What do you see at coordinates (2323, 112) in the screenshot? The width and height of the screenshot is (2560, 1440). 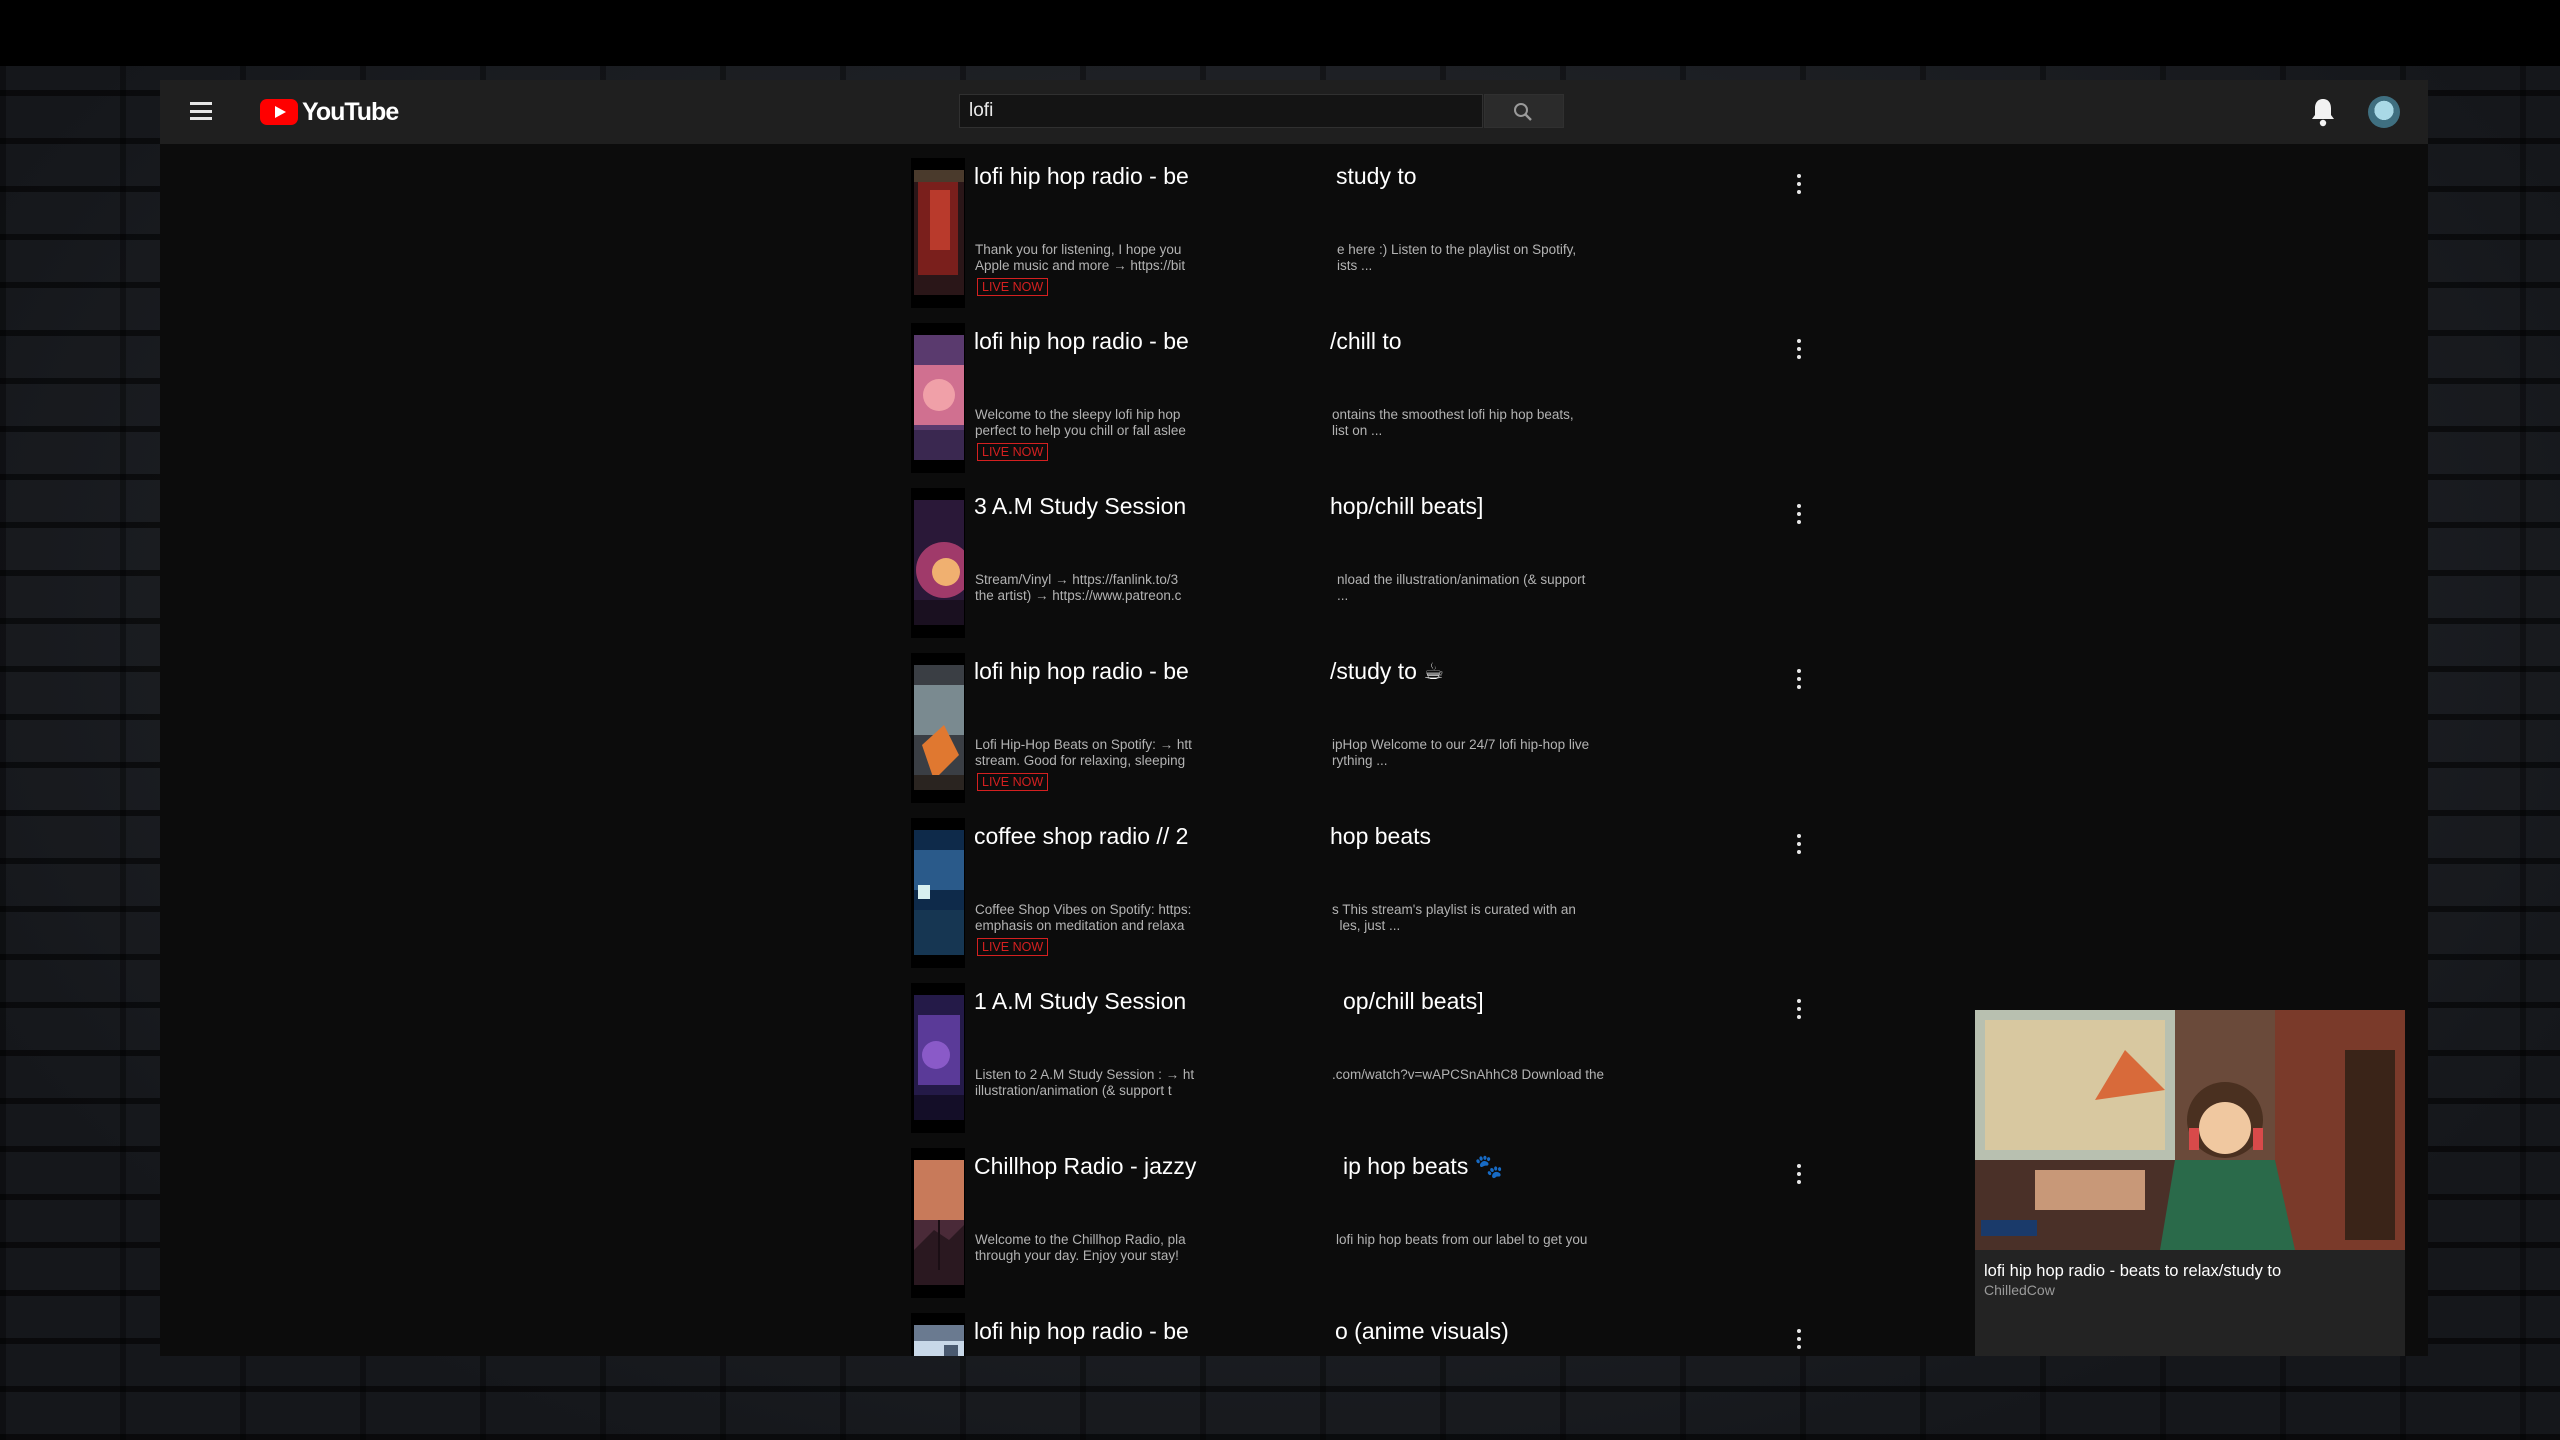 I see `bell-icon` at bounding box center [2323, 112].